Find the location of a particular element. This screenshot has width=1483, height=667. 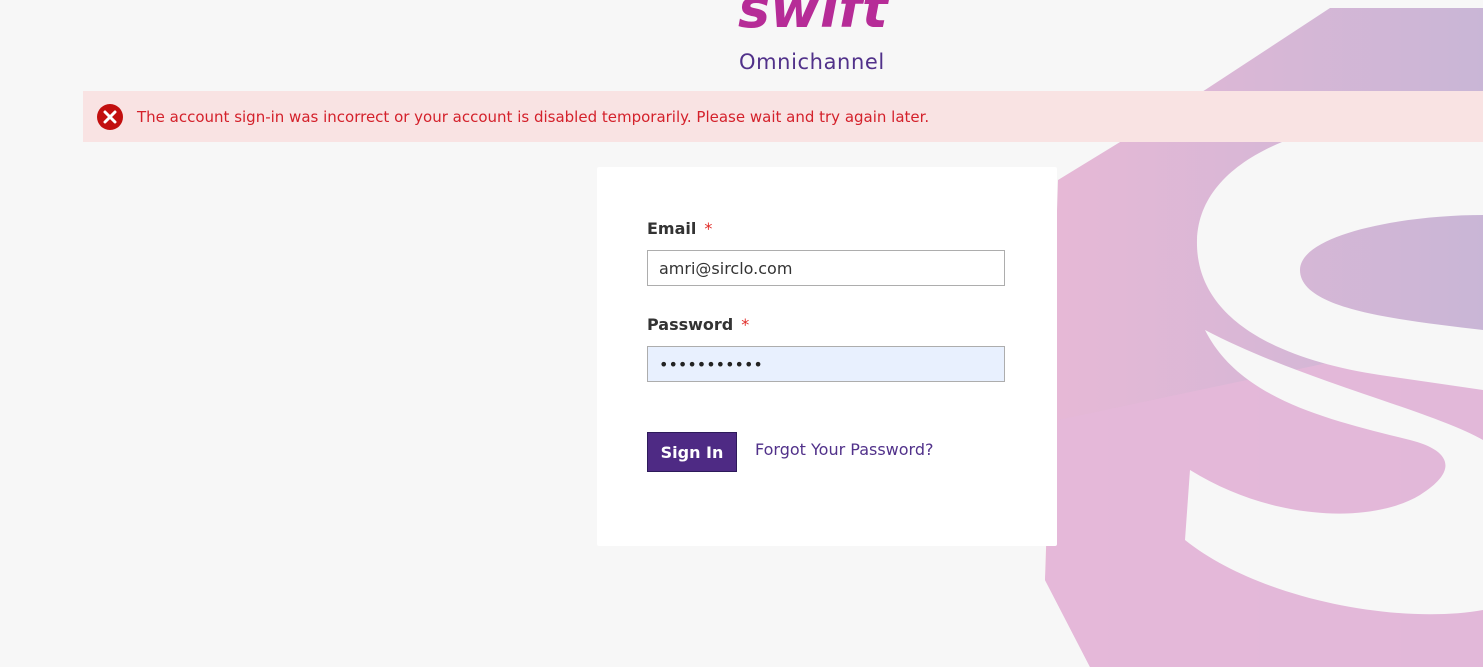

email-label: Email * is located at coordinates (679, 228).